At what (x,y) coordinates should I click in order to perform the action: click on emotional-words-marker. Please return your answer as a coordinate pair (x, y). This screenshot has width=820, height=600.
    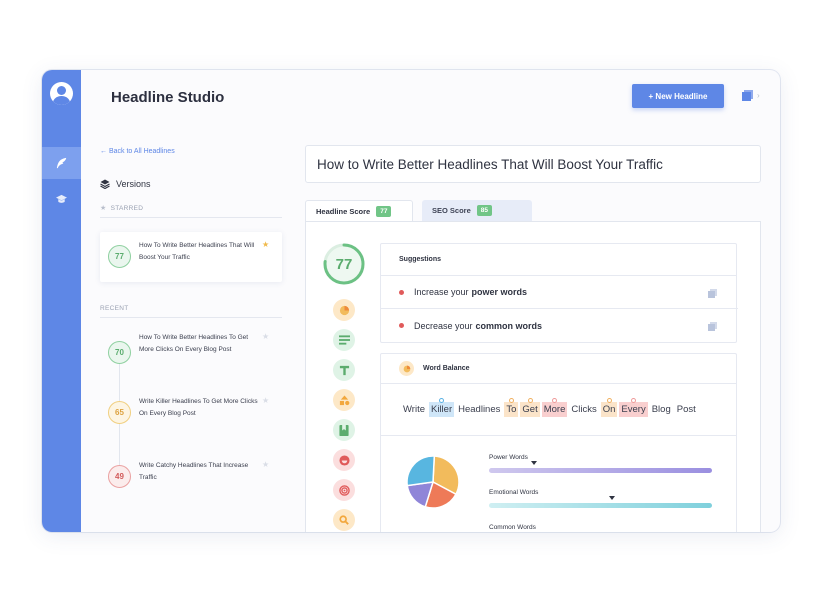
    Looking at the image, I should click on (611, 498).